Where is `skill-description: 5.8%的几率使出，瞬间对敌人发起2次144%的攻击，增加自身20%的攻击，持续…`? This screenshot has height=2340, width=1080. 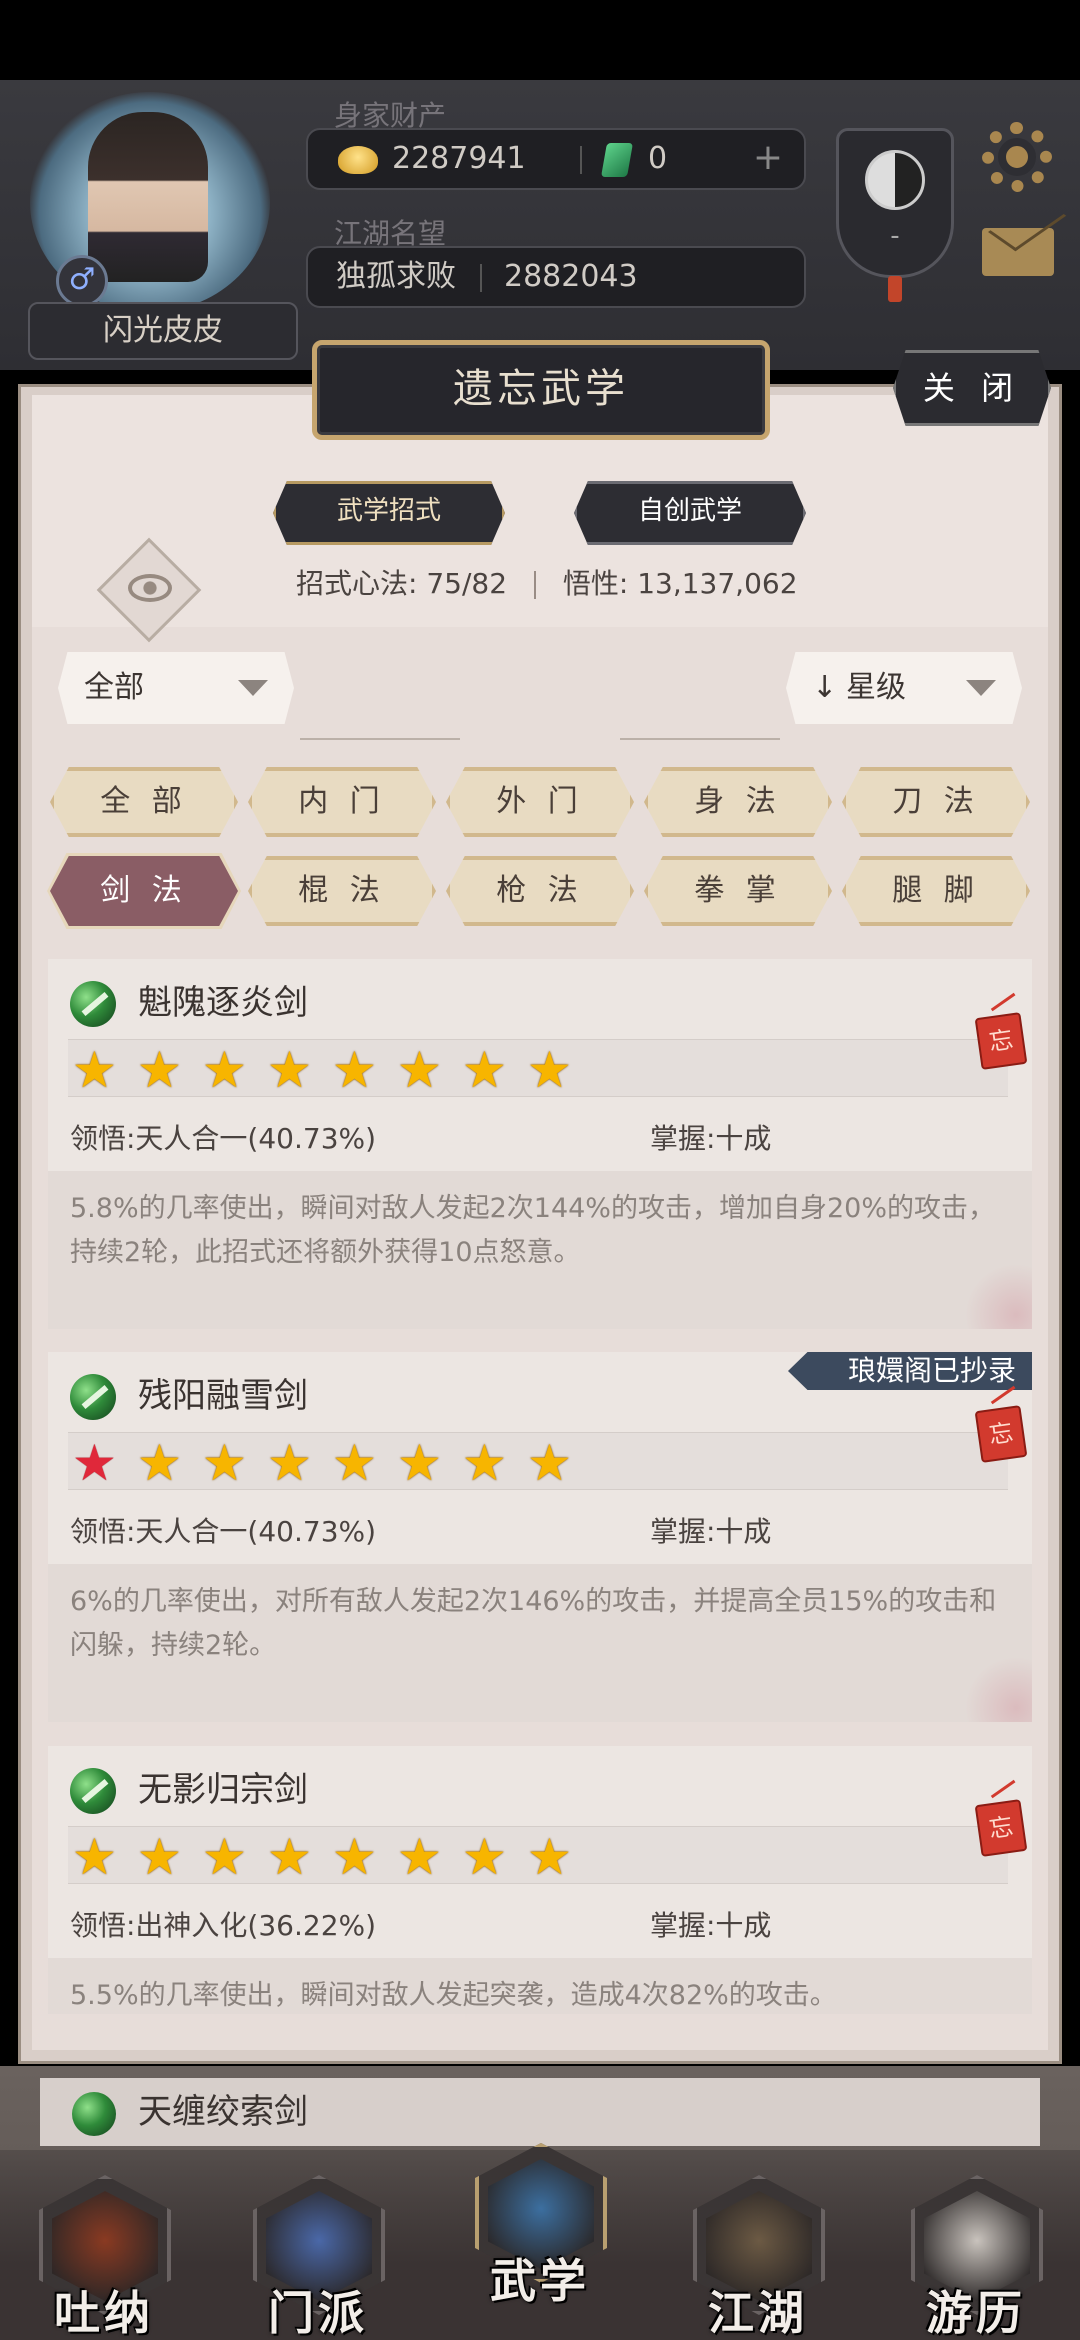 skill-description: 5.8%的几率使出，瞬间对敌人发起2次144%的攻击，增加自身20%的攻击，持续… is located at coordinates (532, 1230).